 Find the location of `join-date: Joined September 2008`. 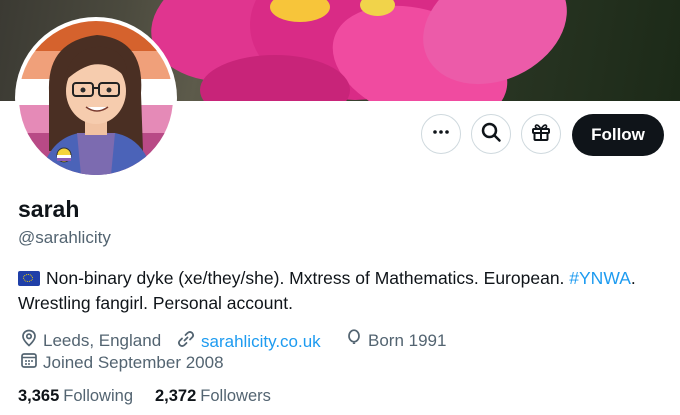

join-date: Joined September 2008 is located at coordinates (122, 362).